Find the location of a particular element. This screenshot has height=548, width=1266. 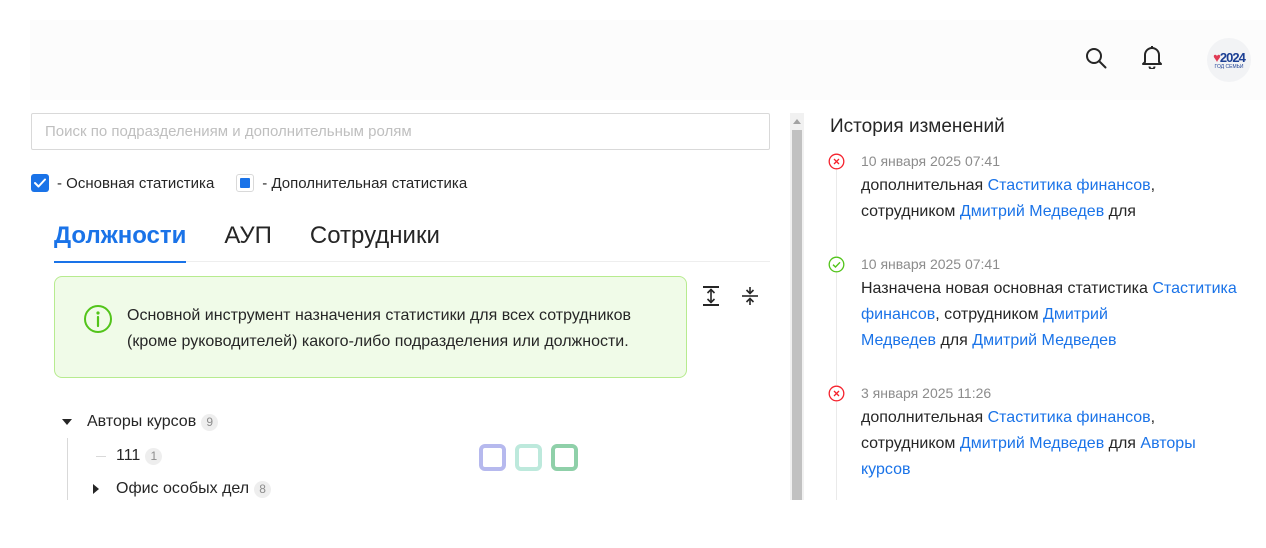

checkbox-indeterminate-mark is located at coordinates (245, 183).